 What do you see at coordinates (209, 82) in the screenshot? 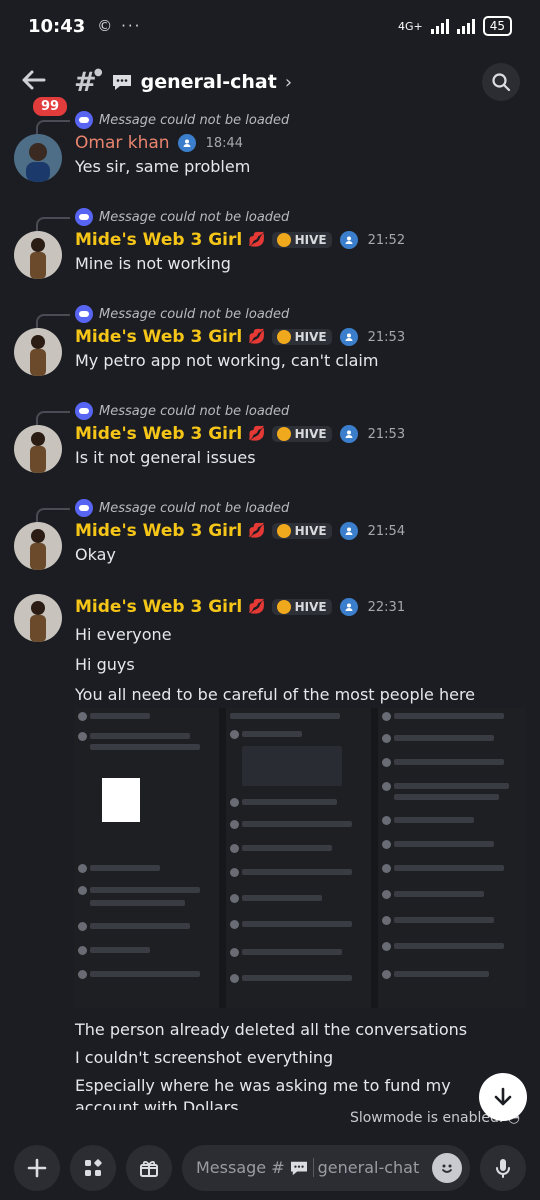
I see `channel-title: general-chat` at bounding box center [209, 82].